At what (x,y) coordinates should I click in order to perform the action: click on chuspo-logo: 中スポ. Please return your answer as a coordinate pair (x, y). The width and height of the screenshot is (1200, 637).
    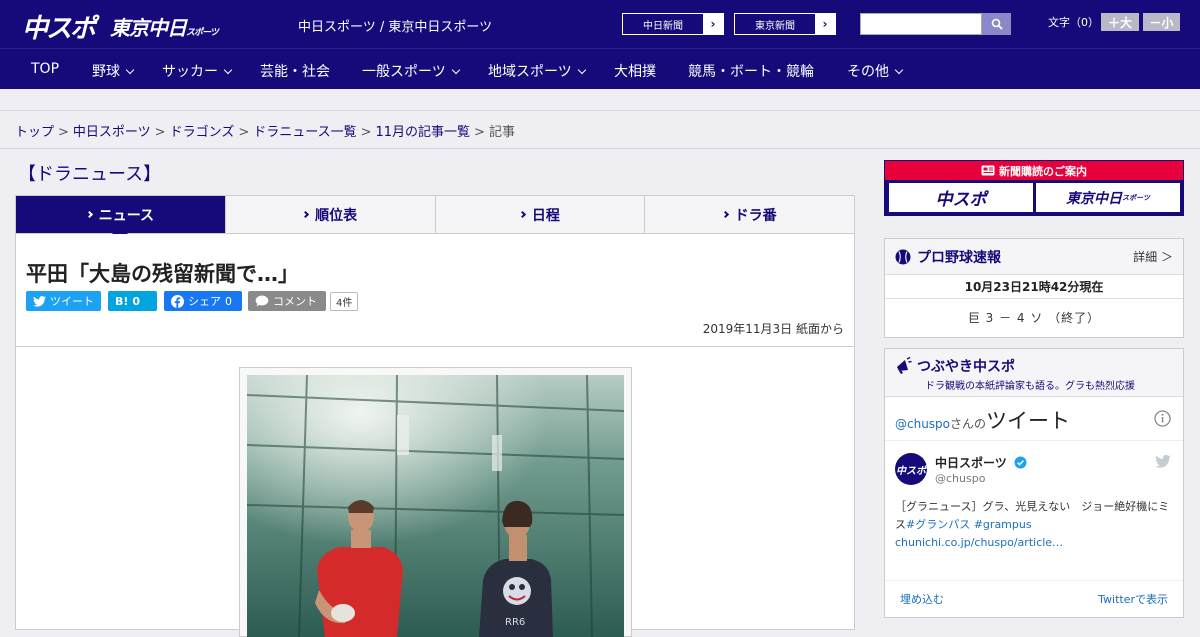
    Looking at the image, I should click on (59, 26).